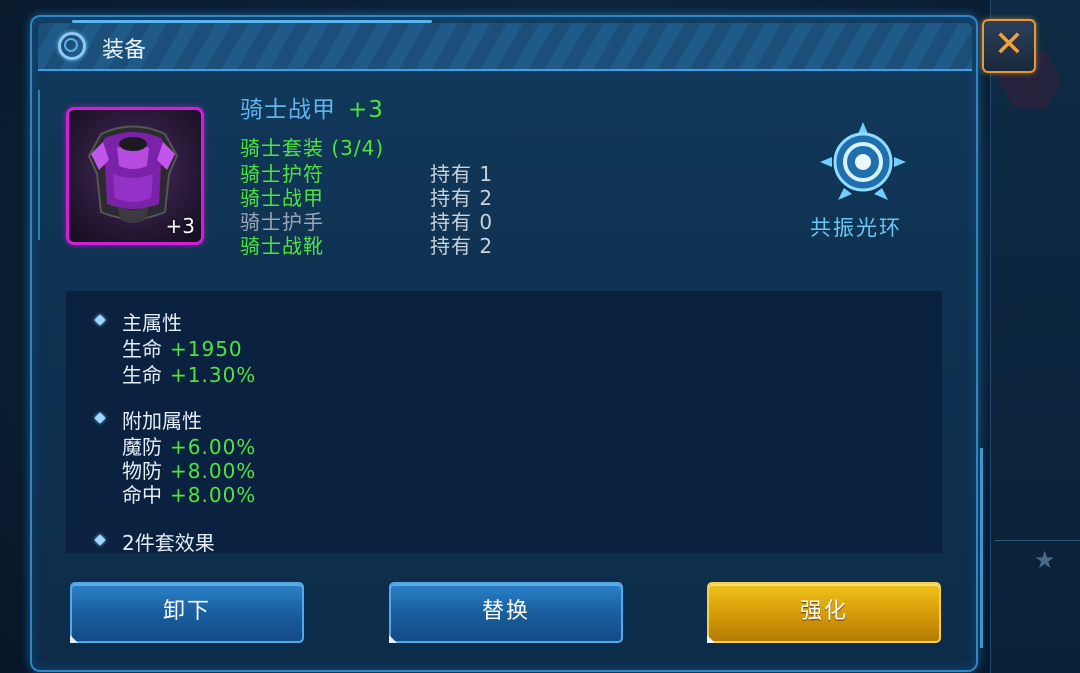 This screenshot has width=1080, height=673. What do you see at coordinates (213, 375) in the screenshot?
I see `attribute-value: +1.30%` at bounding box center [213, 375].